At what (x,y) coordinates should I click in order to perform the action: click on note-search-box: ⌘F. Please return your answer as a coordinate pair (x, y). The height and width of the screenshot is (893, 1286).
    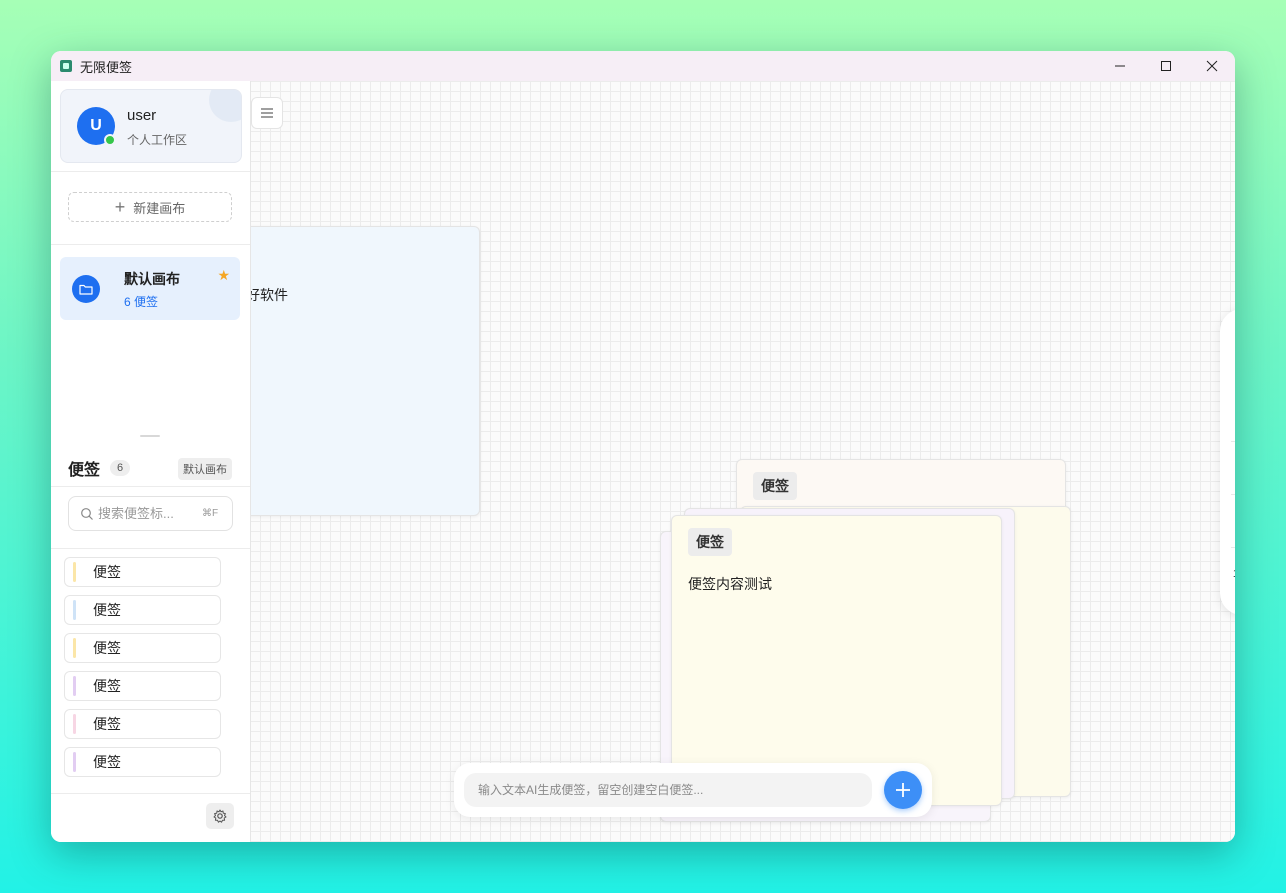
    Looking at the image, I should click on (150, 513).